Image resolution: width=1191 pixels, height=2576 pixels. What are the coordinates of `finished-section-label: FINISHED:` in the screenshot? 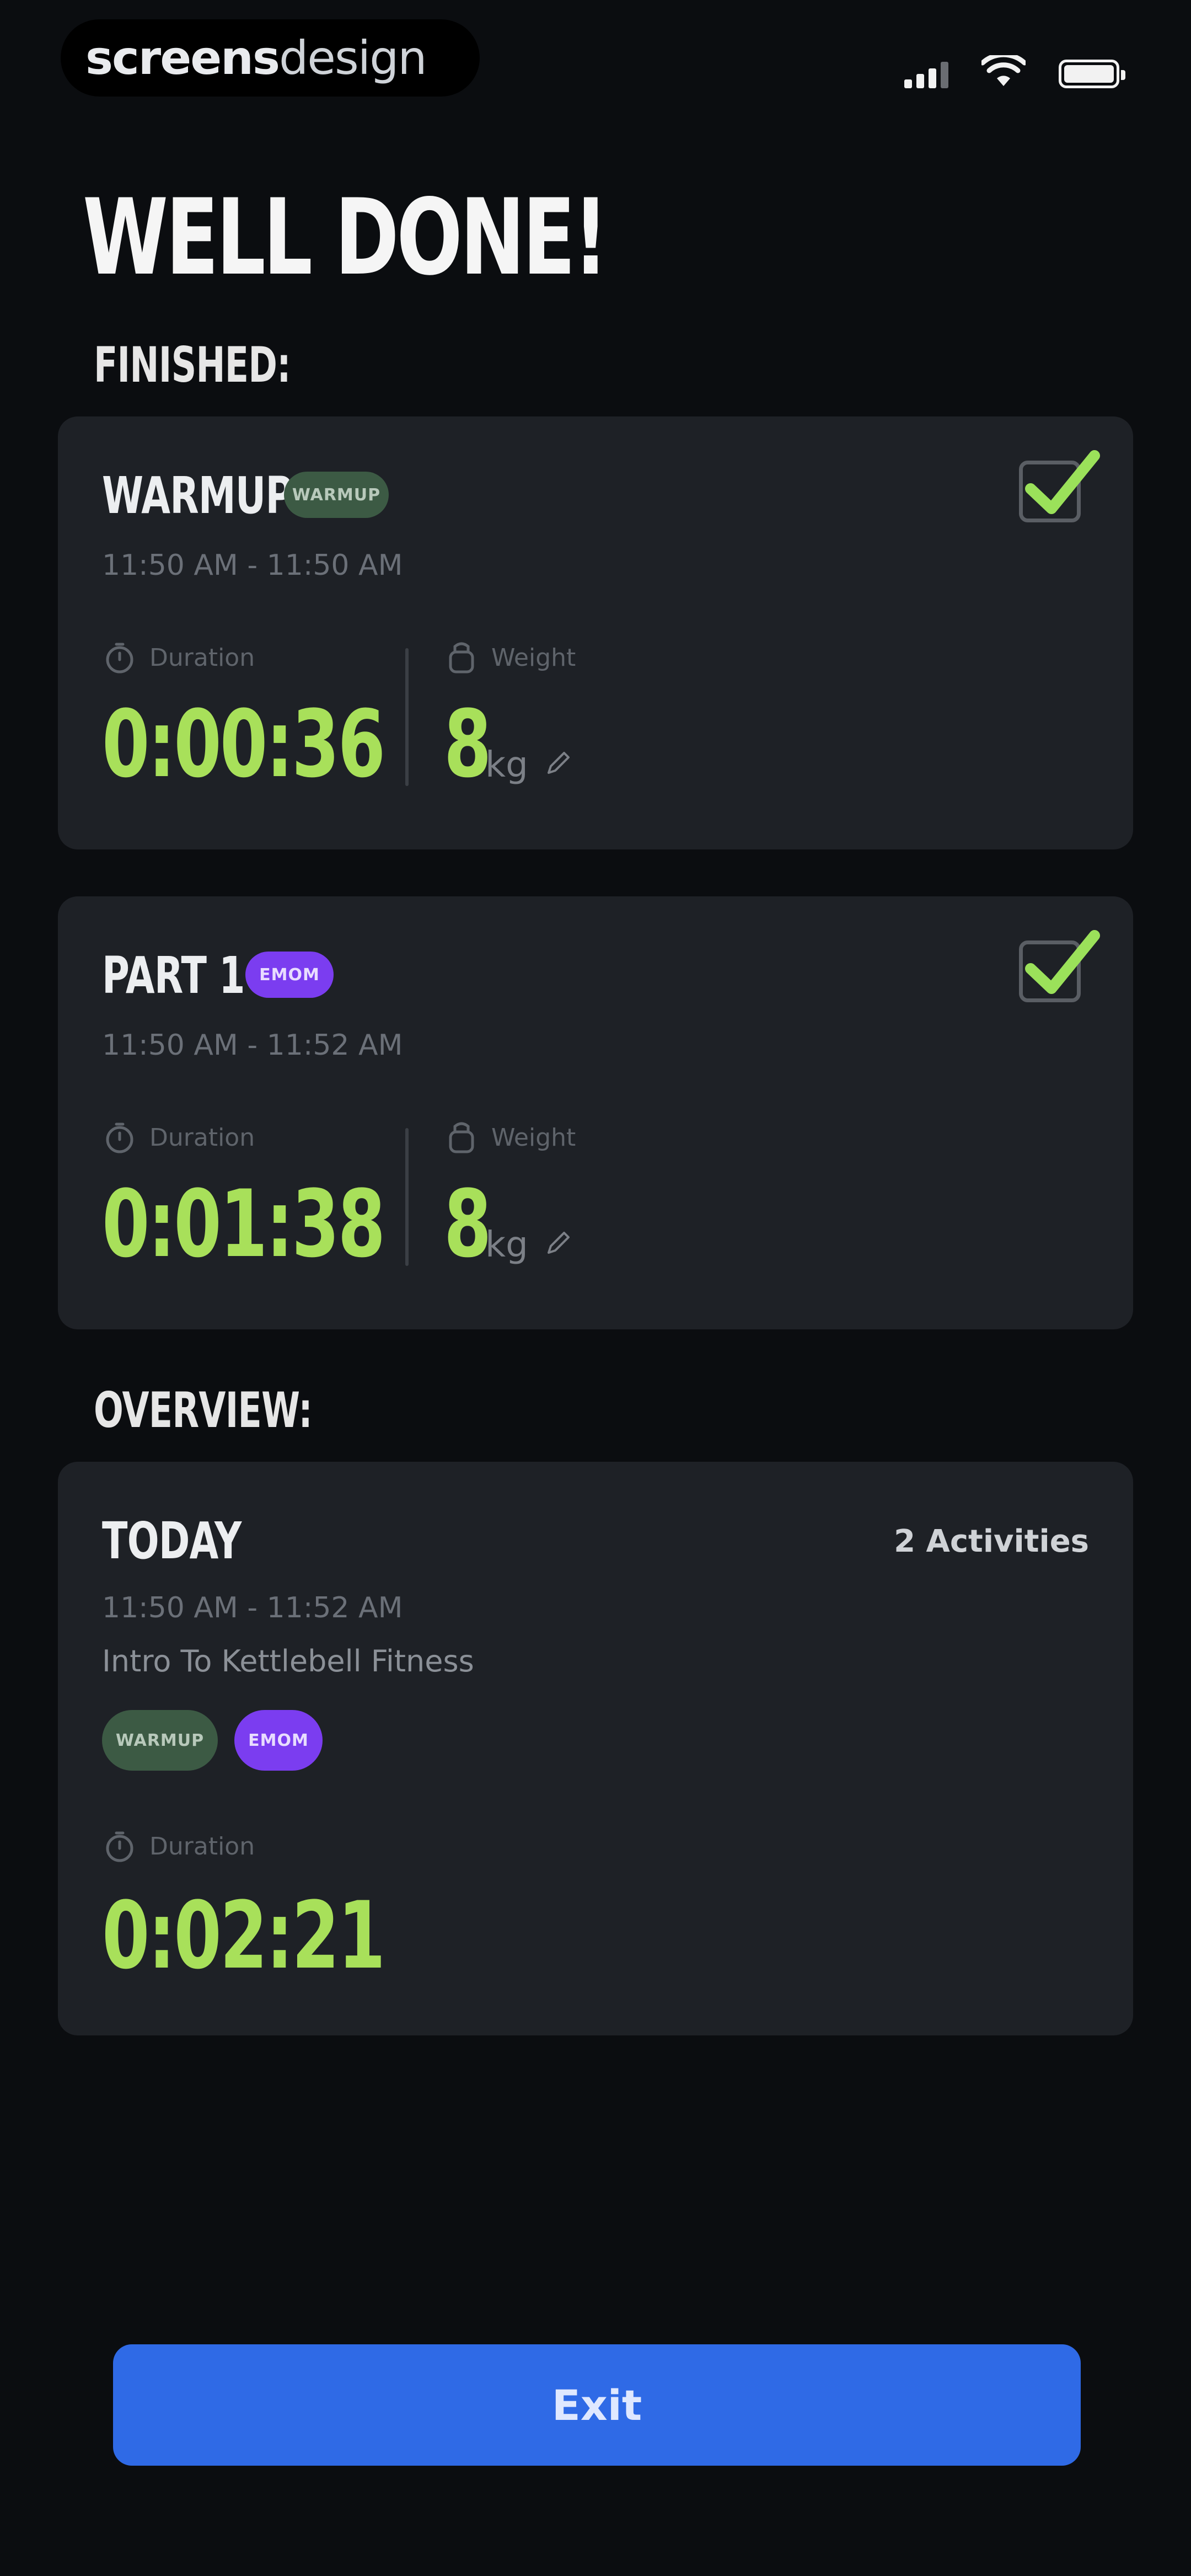 It's located at (192, 364).